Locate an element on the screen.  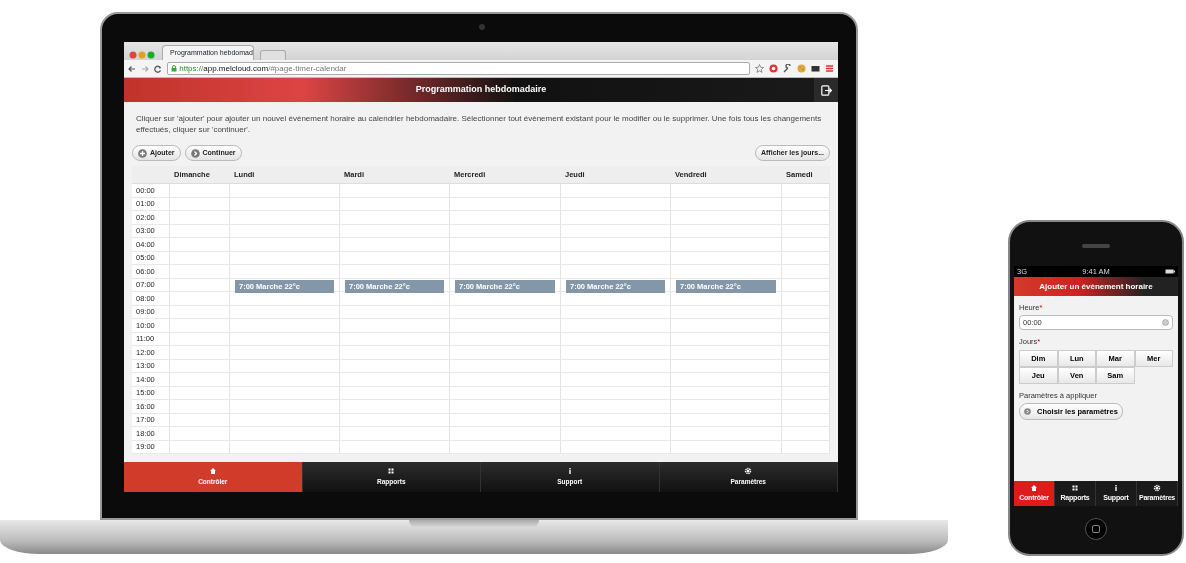
header-corner-cell is located at coordinates (151, 175).